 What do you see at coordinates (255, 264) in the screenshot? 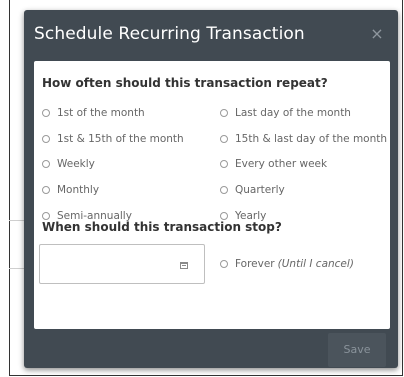
I see `forever-label: Forever` at bounding box center [255, 264].